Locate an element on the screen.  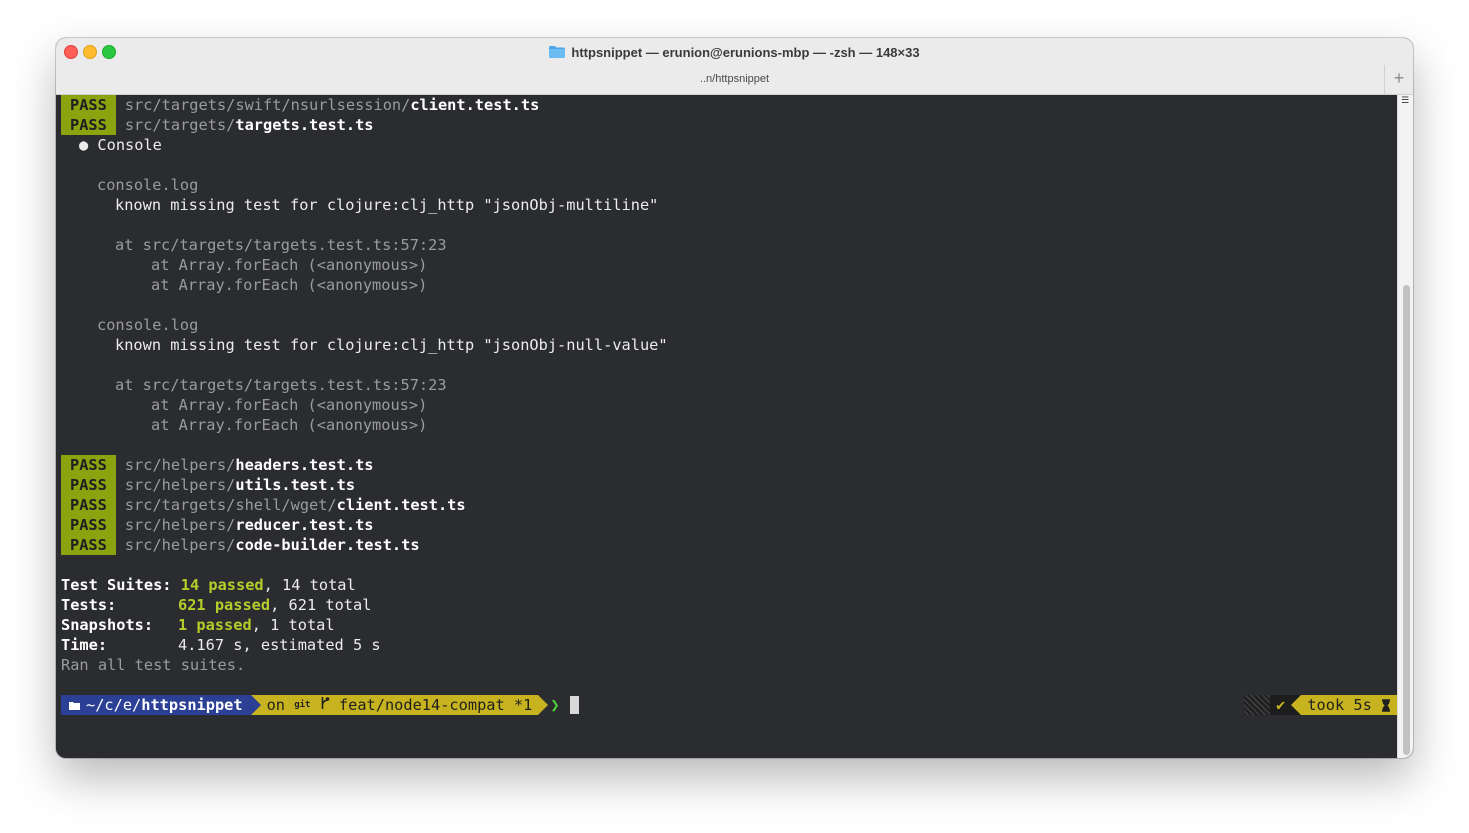
prompt-git-segment: on git feat/node14-compat *1 is located at coordinates (399, 705).